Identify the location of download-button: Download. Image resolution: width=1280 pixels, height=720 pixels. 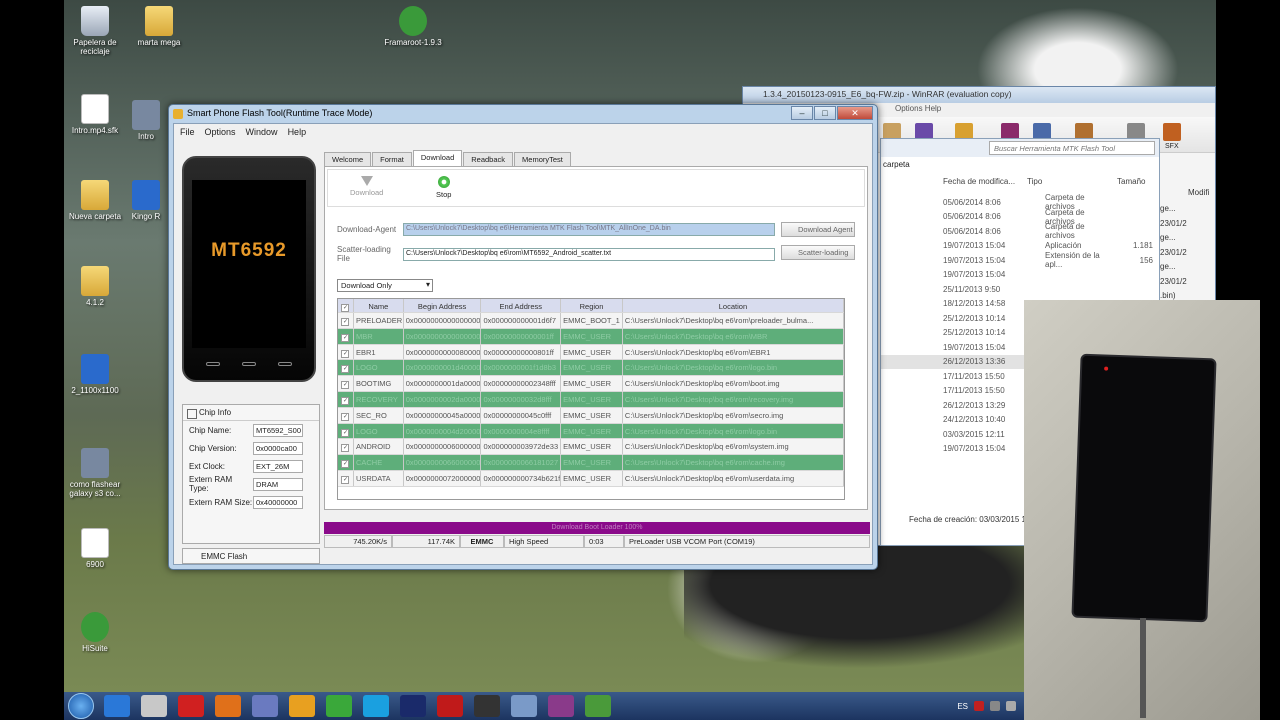
(366, 186).